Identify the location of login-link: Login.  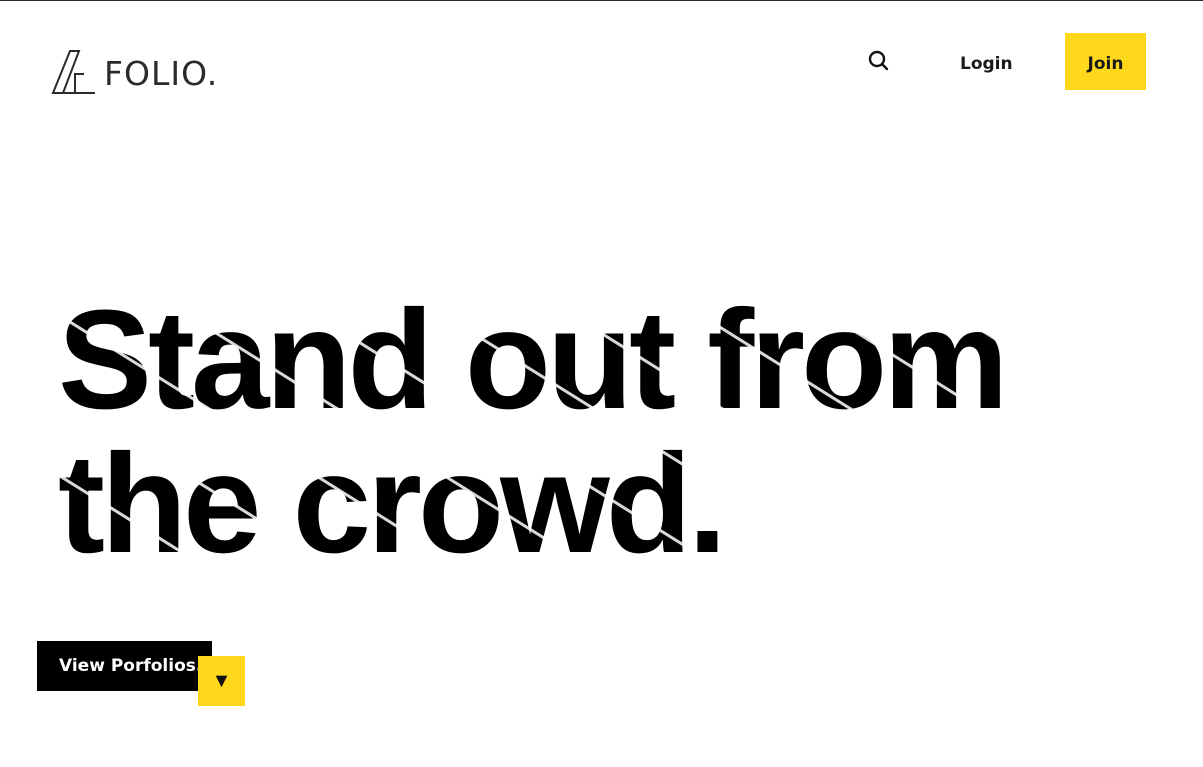
(986, 64).